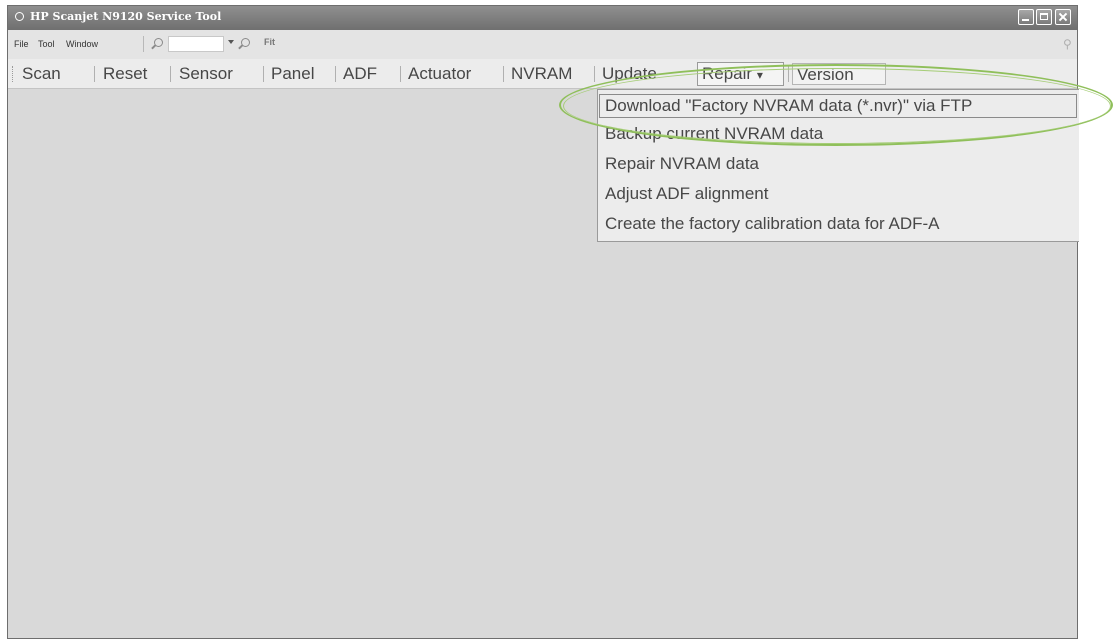 This screenshot has height=642, width=1116. I want to click on chevron-down-icon: ▾, so click(759, 75).